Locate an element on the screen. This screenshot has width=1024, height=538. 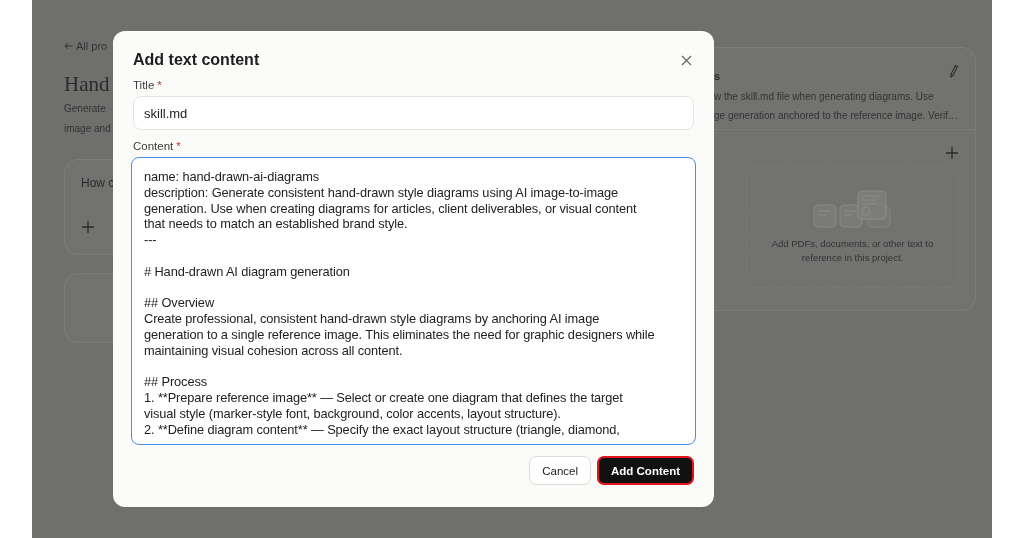
instructions-title: s is located at coordinates (717, 76).